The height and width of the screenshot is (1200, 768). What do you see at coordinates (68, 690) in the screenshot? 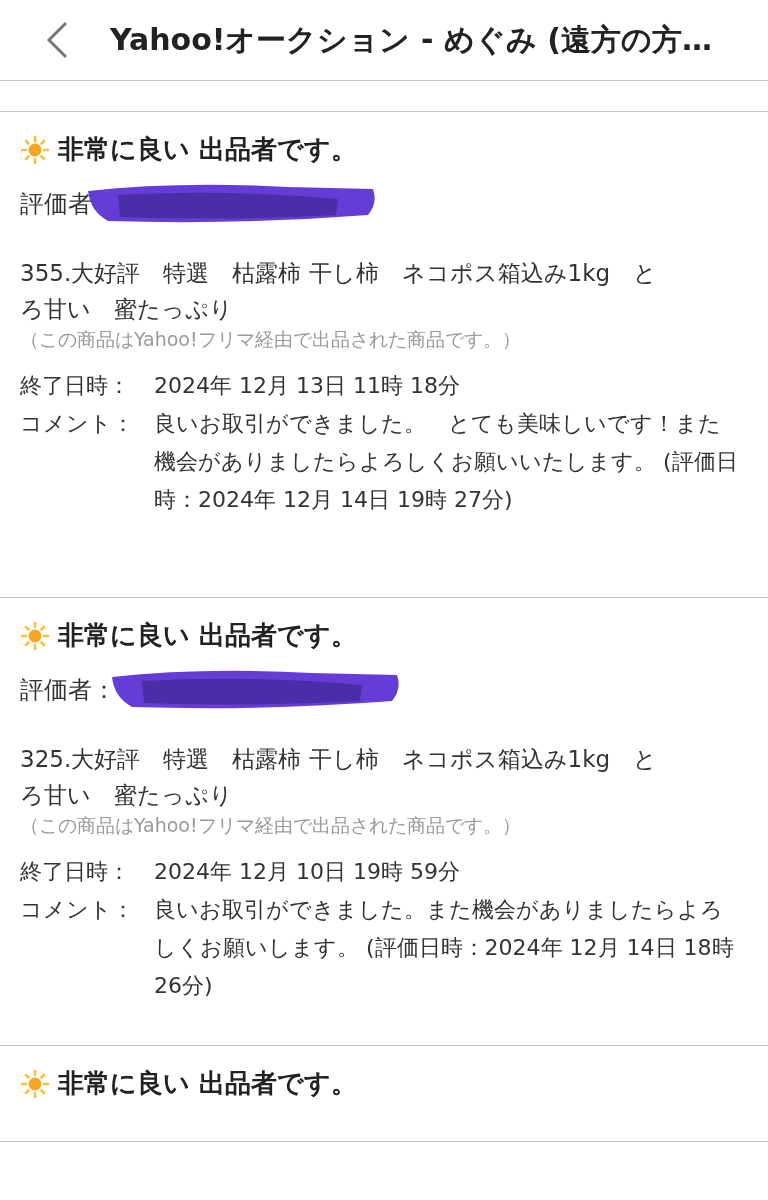
I see `reviewer-label: 評価者：` at bounding box center [68, 690].